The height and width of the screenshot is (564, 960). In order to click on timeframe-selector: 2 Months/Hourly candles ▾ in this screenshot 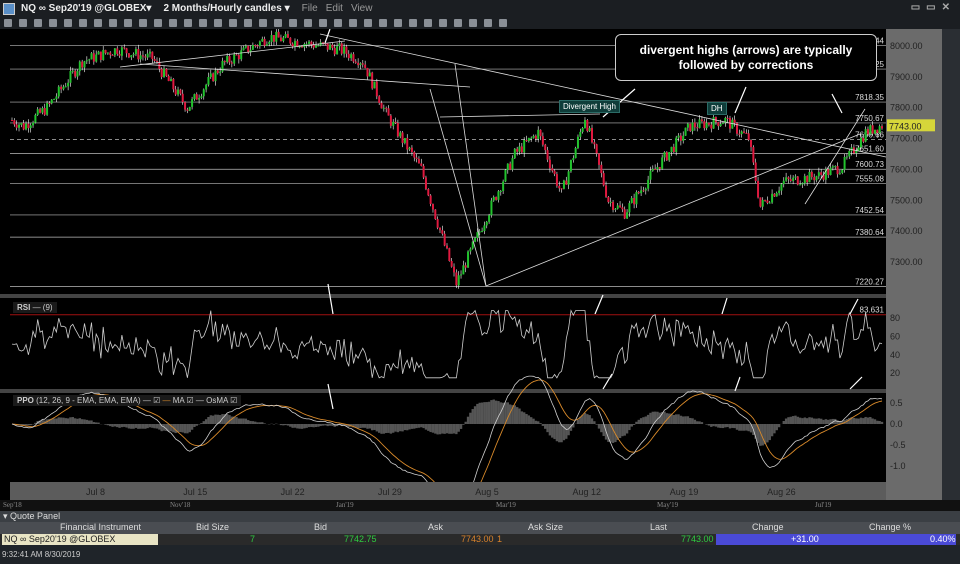, I will do `click(226, 8)`.